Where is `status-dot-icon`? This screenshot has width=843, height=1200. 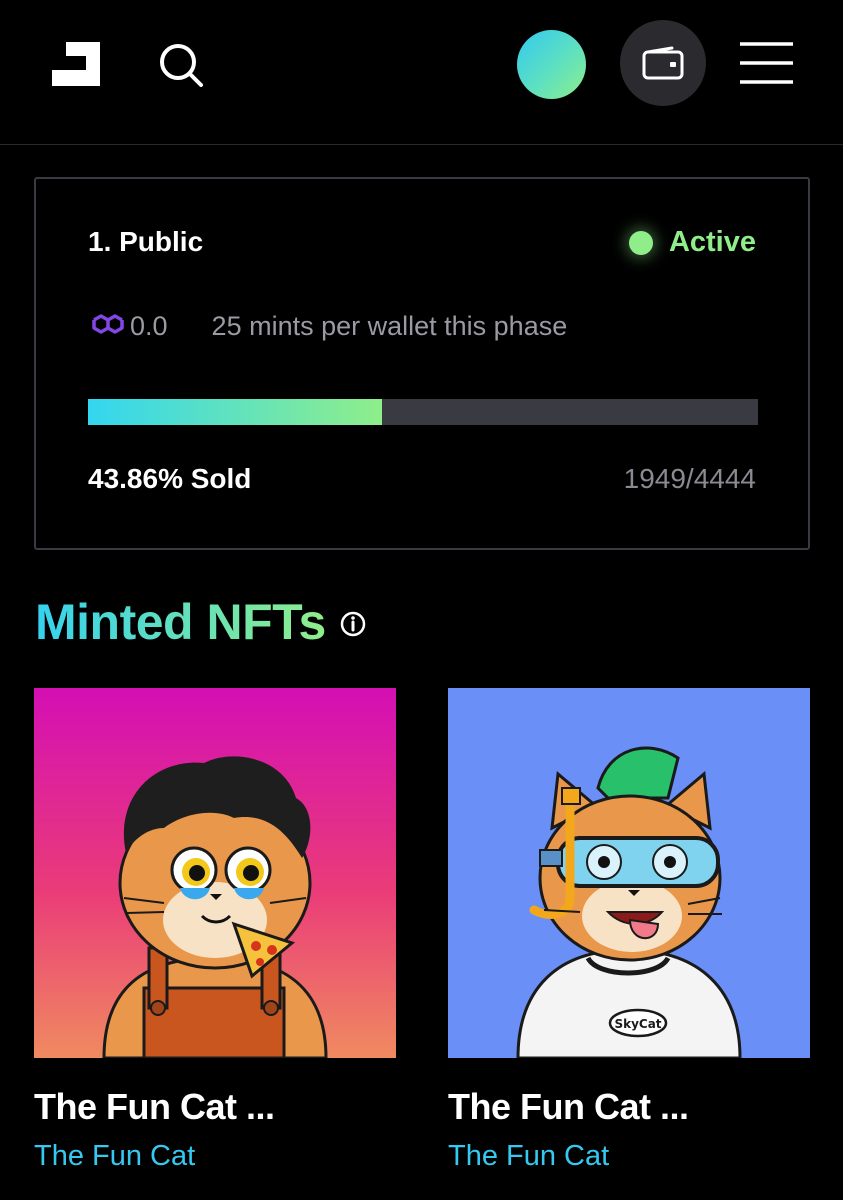 status-dot-icon is located at coordinates (640, 242).